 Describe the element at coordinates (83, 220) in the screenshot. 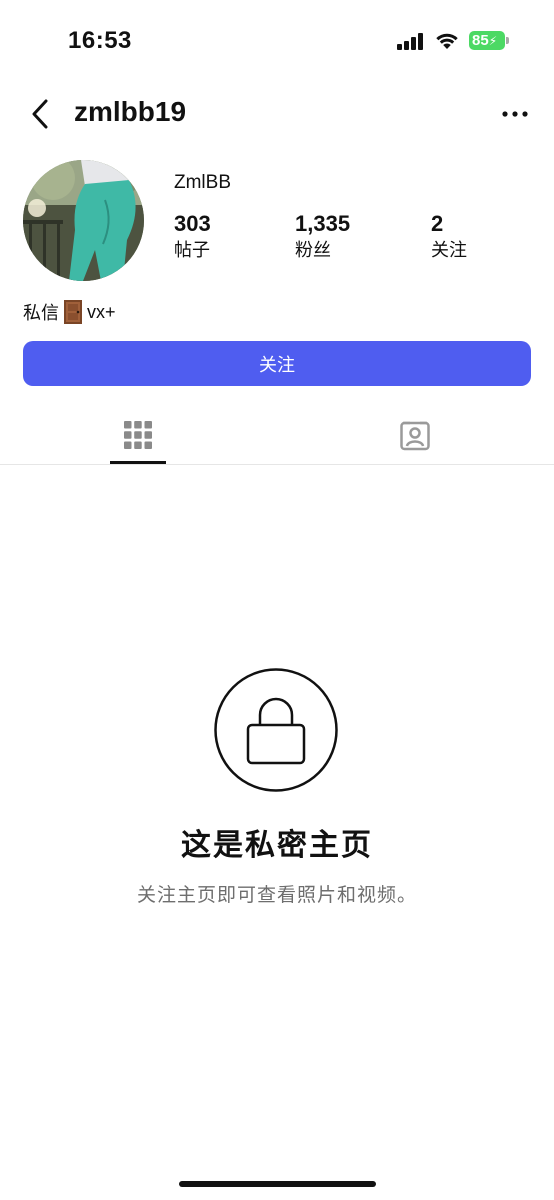

I see `avatar` at that location.